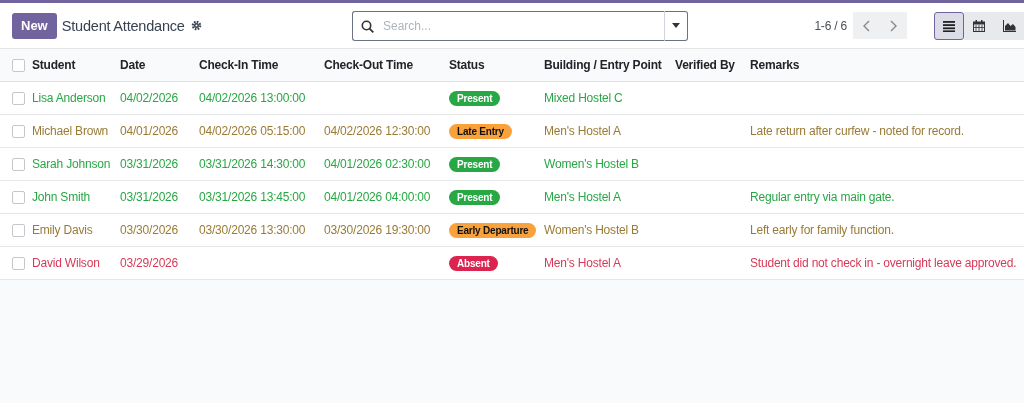  I want to click on column-header: Remarks, so click(775, 65).